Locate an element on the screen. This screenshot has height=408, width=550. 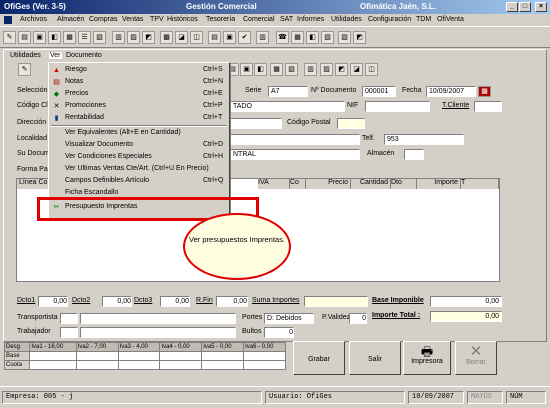
cp-field is located at coordinates (351, 123).